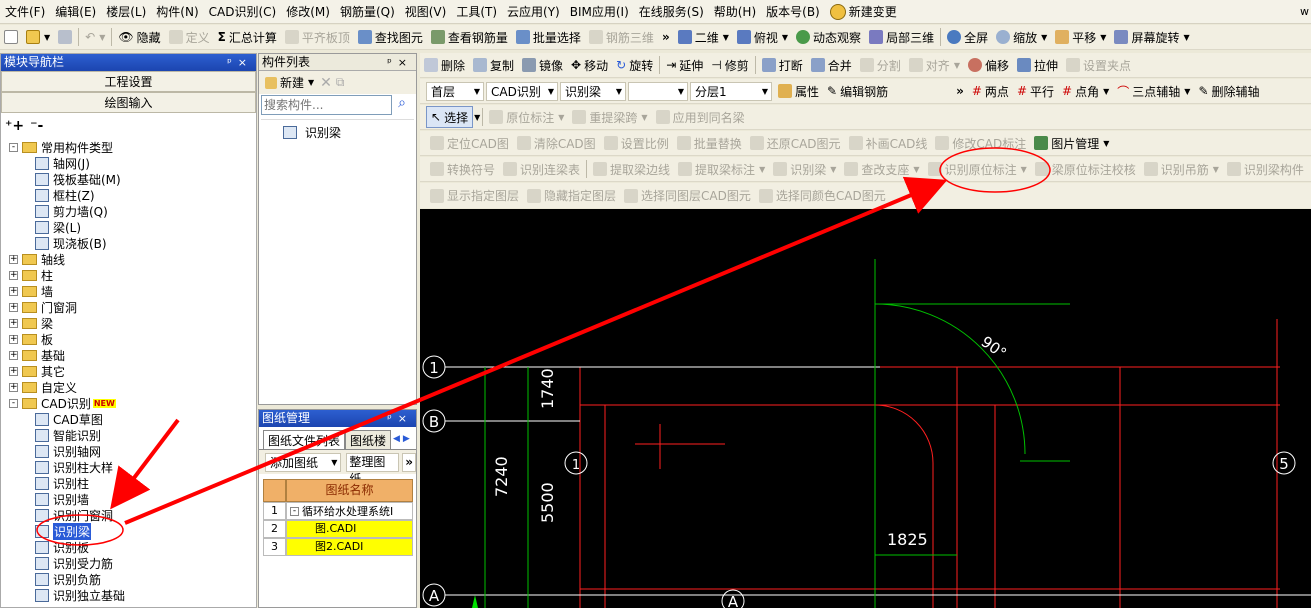 Image resolution: width=1311 pixels, height=608 pixels. I want to click on tree-leaf: 识别板, so click(132, 547).